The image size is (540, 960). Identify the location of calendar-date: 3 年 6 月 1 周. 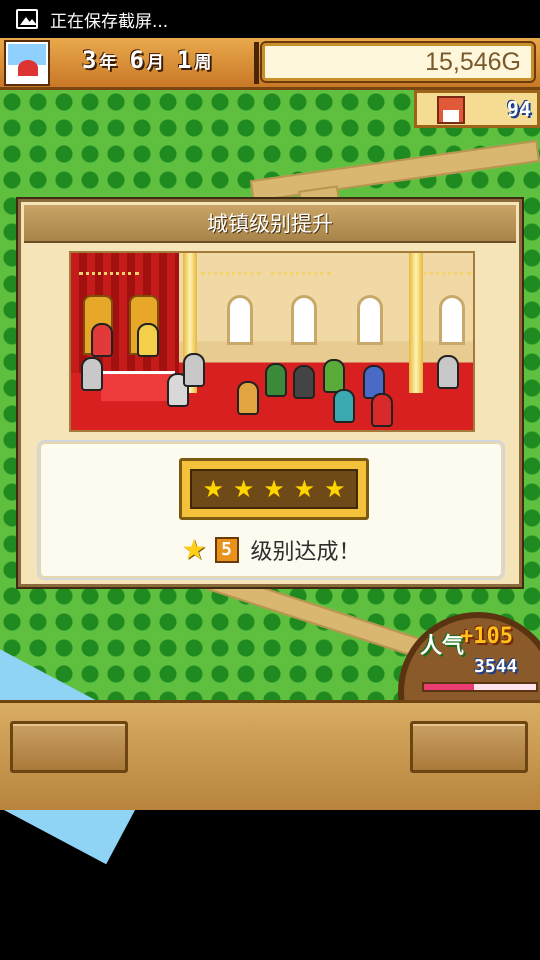
(151, 60).